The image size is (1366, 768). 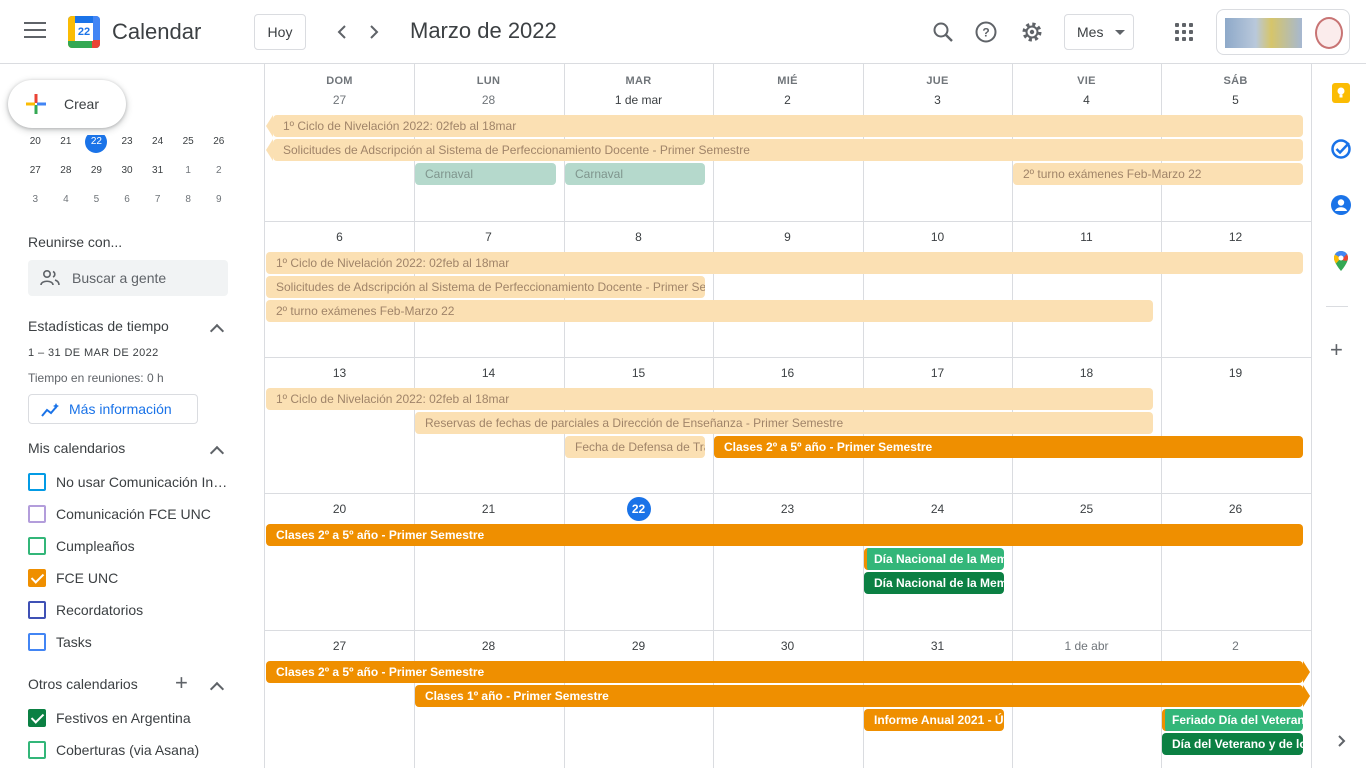 What do you see at coordinates (339, 373) in the screenshot?
I see `day-number: 13` at bounding box center [339, 373].